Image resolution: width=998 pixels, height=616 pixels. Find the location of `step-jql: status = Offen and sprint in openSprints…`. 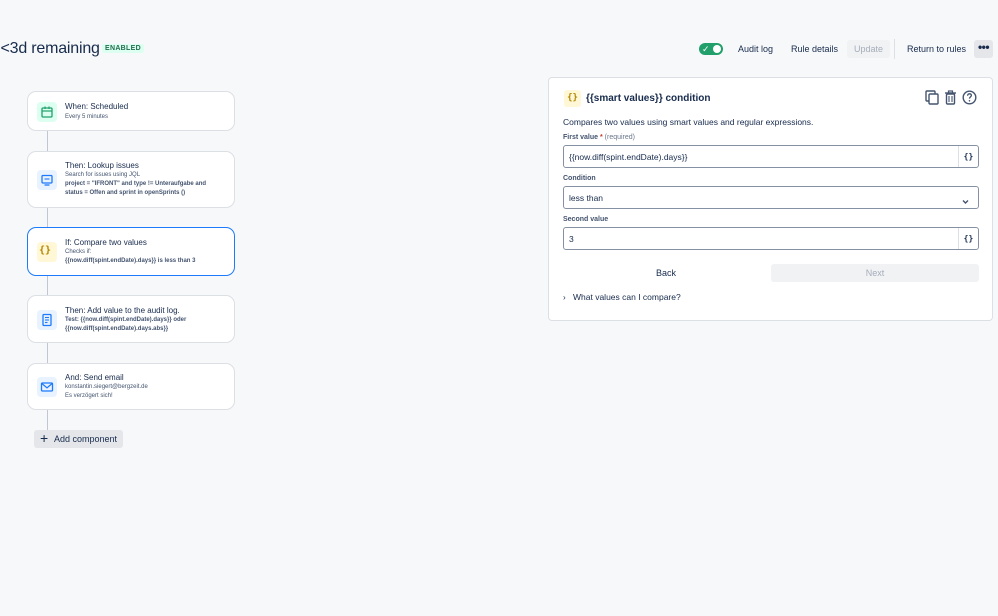

step-jql: status = Offen and sprint in openSprints… is located at coordinates (125, 193).